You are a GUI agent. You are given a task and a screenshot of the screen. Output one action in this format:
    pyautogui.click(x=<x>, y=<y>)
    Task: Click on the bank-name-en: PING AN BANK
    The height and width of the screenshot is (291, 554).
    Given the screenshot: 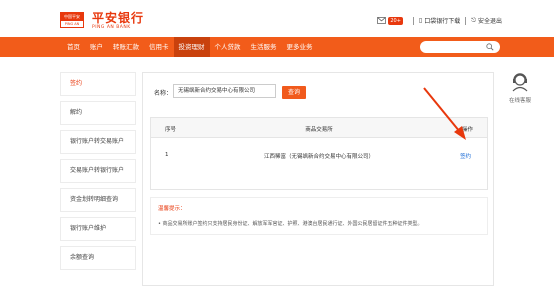 What is the action you would take?
    pyautogui.click(x=111, y=27)
    